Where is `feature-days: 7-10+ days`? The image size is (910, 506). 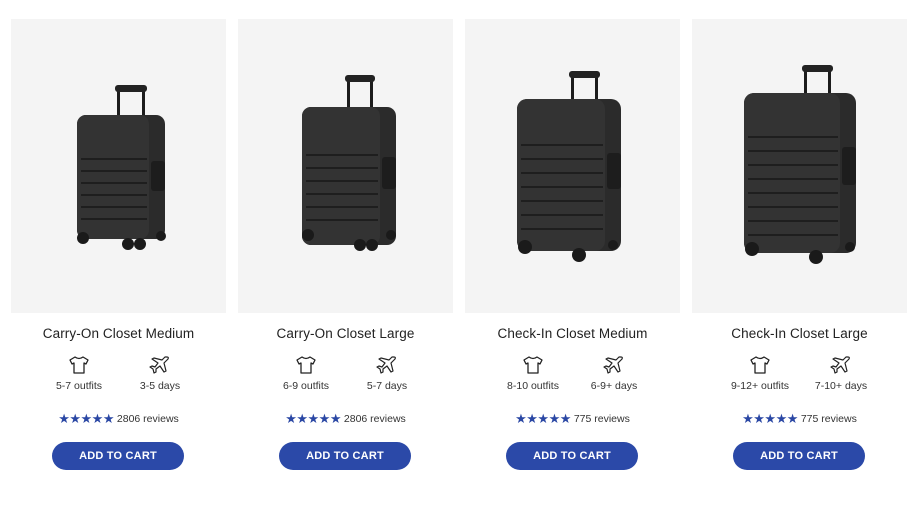
feature-days: 7-10+ days is located at coordinates (841, 373).